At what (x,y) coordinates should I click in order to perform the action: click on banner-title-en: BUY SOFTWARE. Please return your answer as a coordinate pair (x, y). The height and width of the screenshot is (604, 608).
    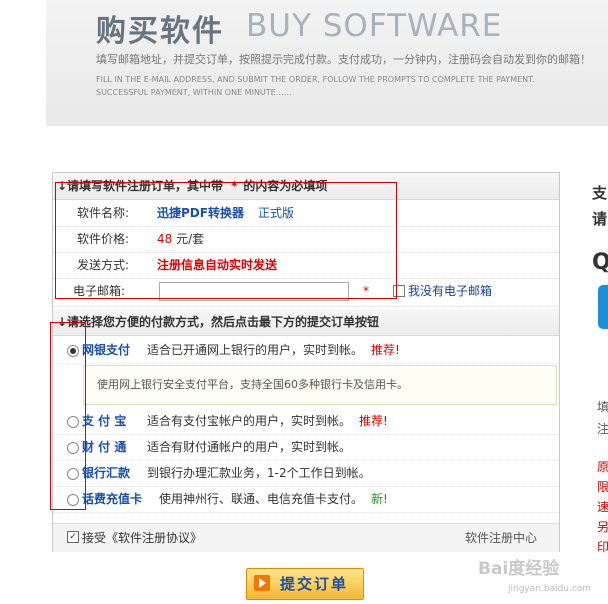
    Looking at the image, I should click on (374, 26).